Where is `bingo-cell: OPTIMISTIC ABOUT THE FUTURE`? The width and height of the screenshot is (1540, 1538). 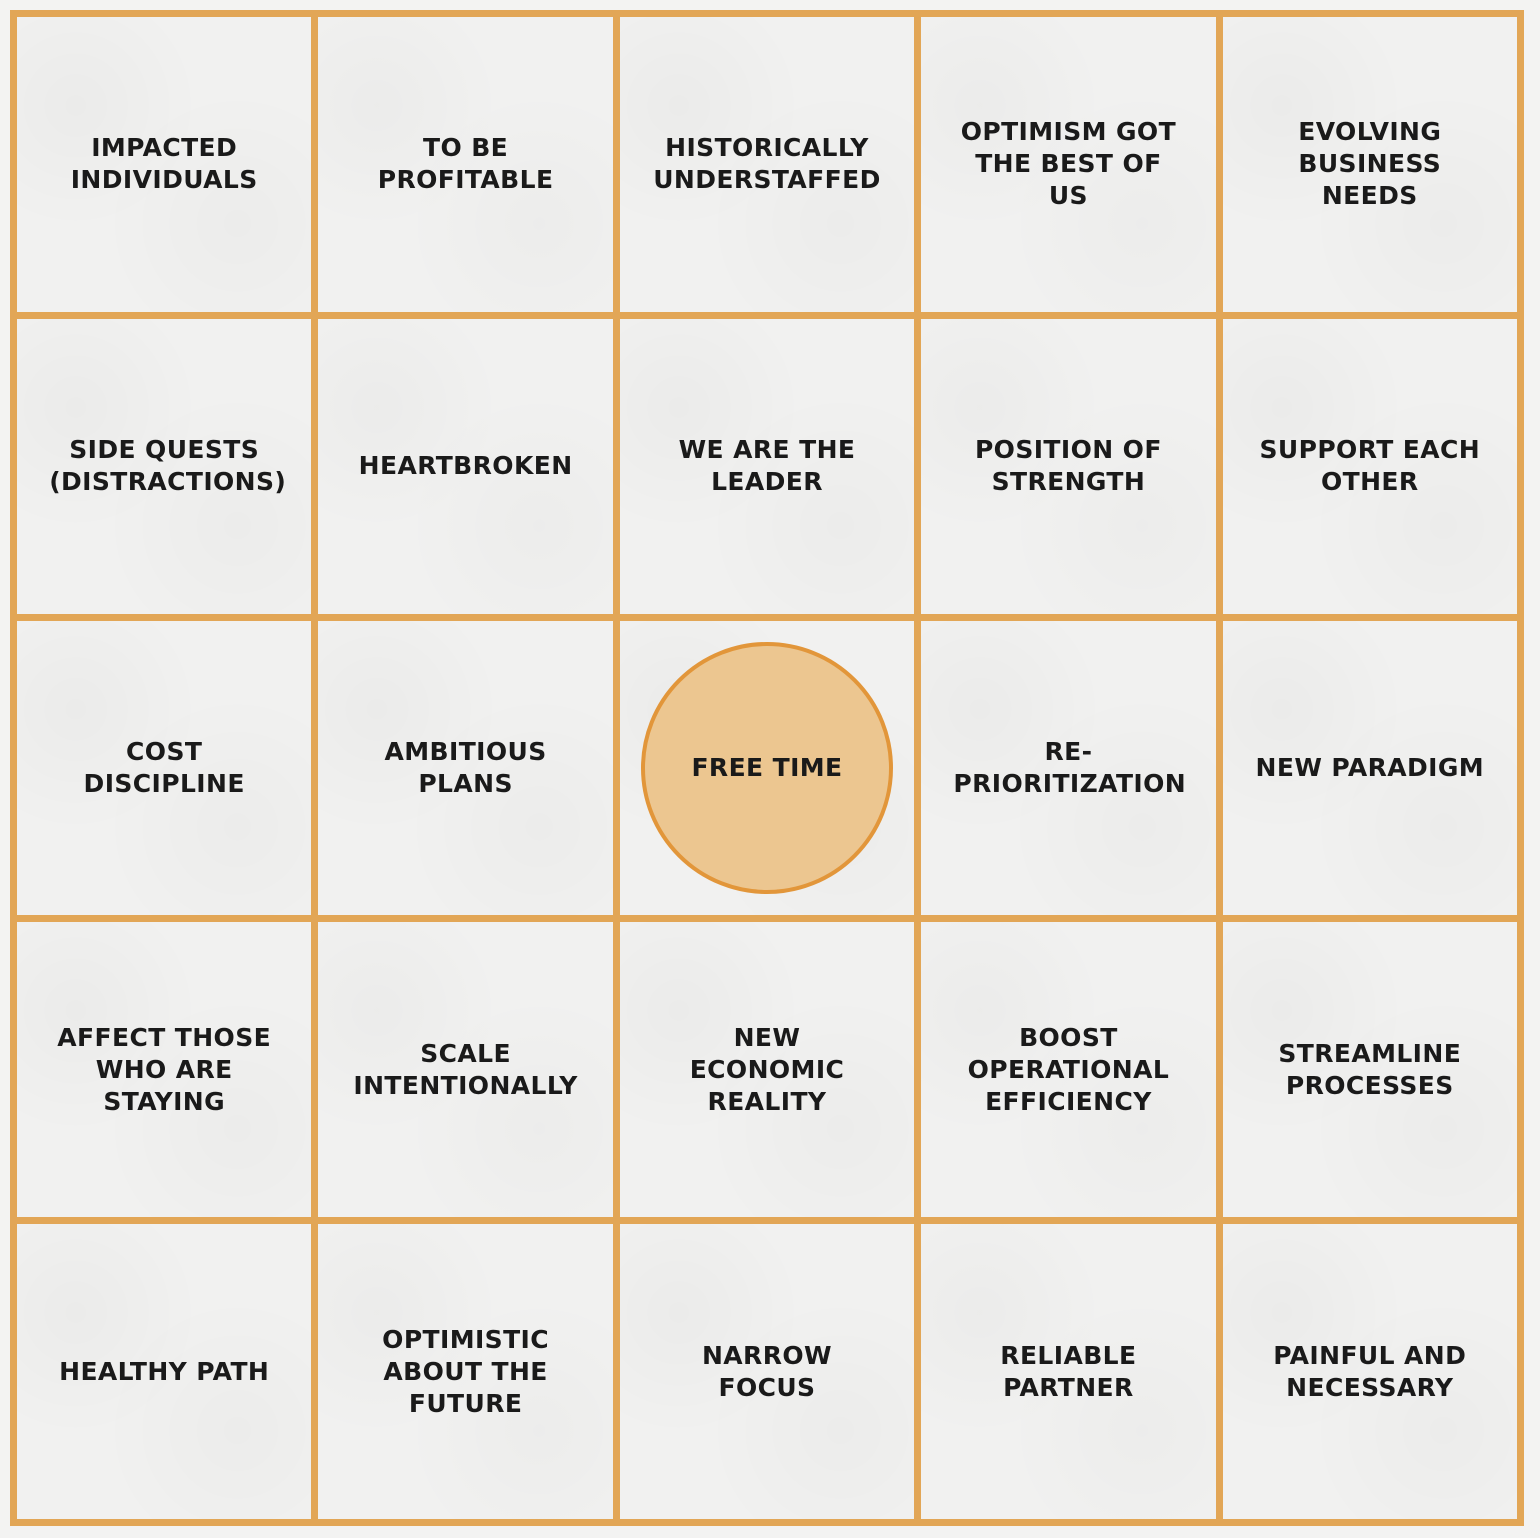 bingo-cell: OPTIMISTIC ABOUT THE FUTURE is located at coordinates (465, 1371).